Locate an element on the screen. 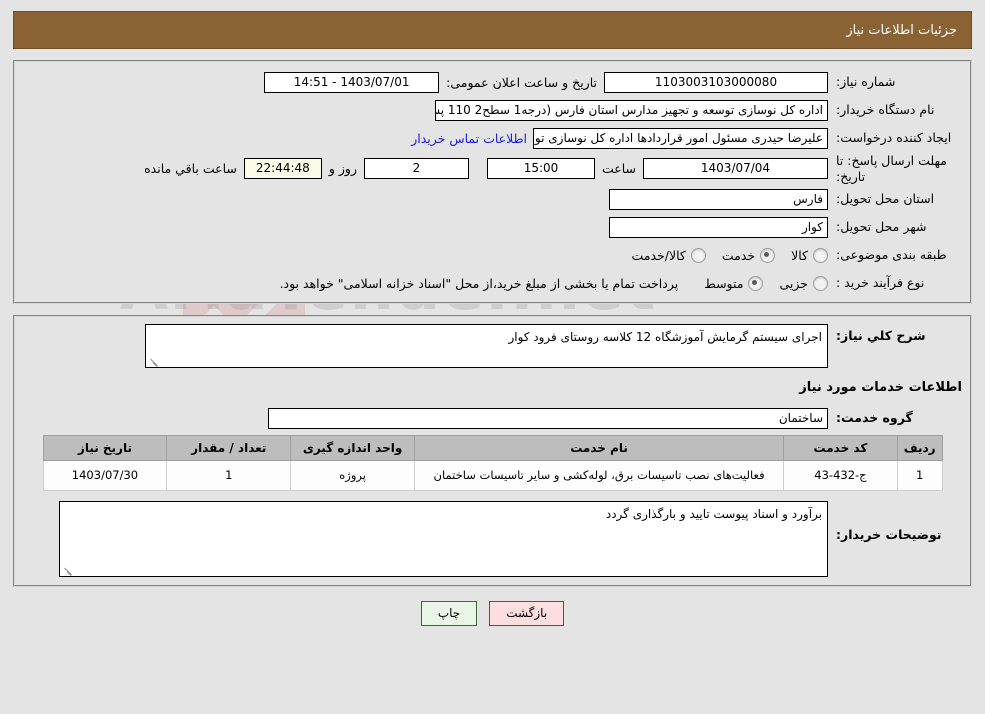  radio-process-jozei: جزیی is located at coordinates (803, 283).